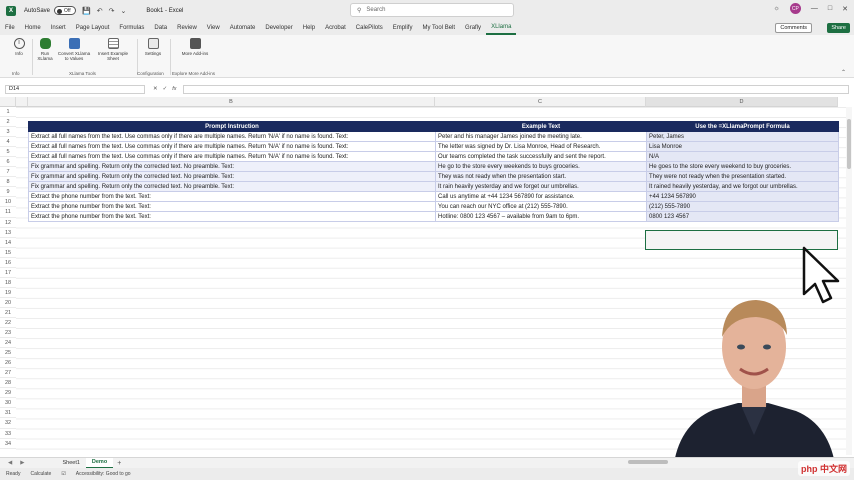 This screenshot has width=854, height=480. What do you see at coordinates (8, 313) in the screenshot?
I see `row-header: 21` at bounding box center [8, 313].